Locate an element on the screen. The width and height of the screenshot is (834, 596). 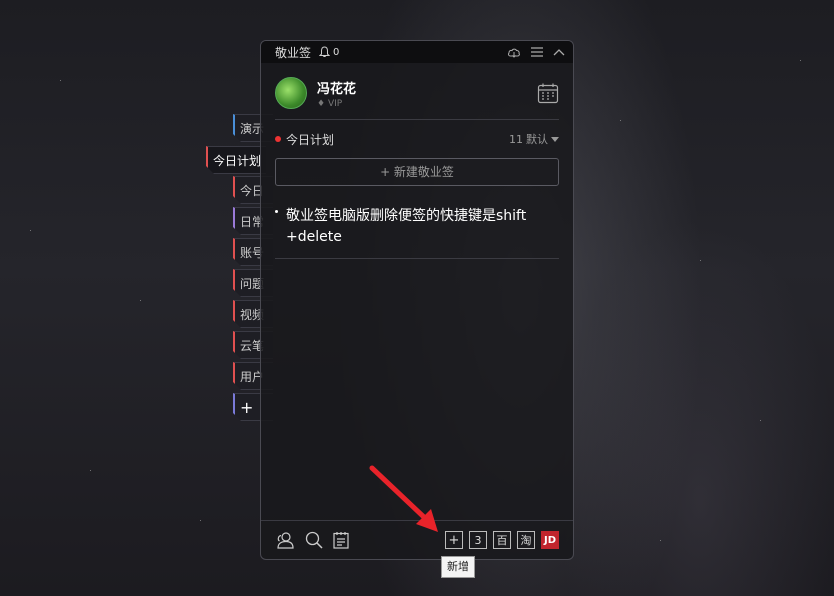
plan-count: 11 is located at coordinates (516, 139).